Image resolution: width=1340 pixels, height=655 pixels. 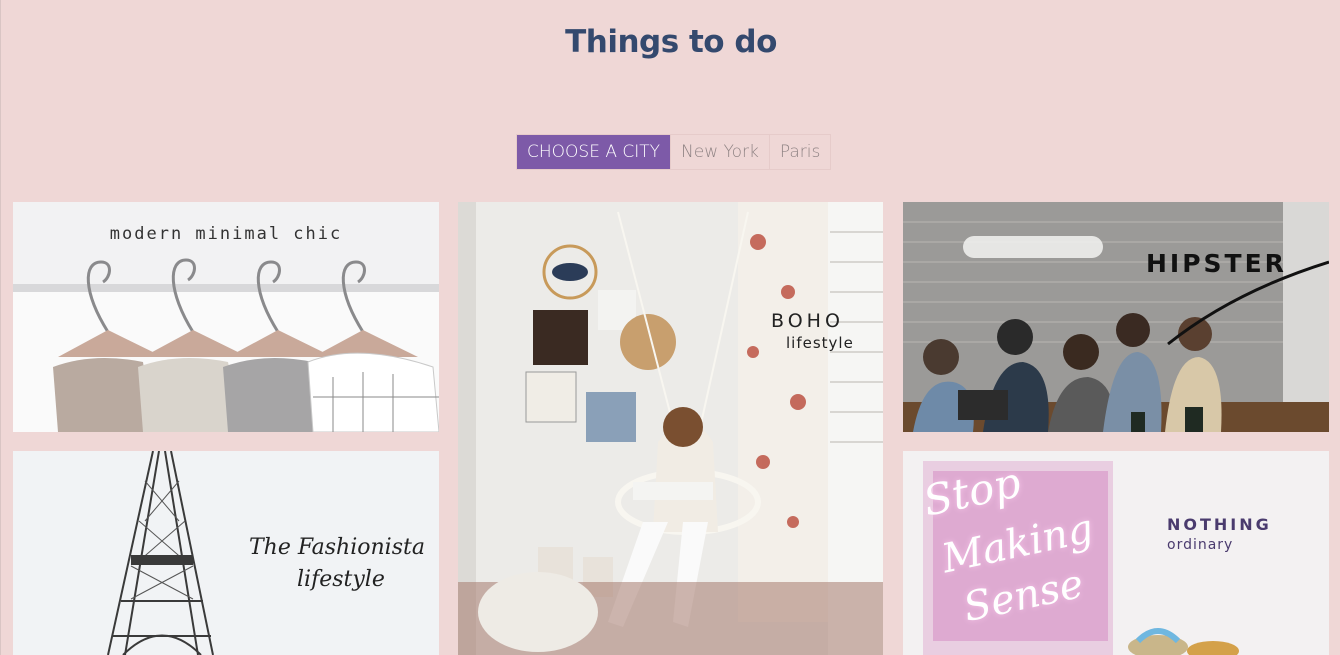 I want to click on tile-fashionista-label-main: The Fashionista, so click(x=337, y=547).